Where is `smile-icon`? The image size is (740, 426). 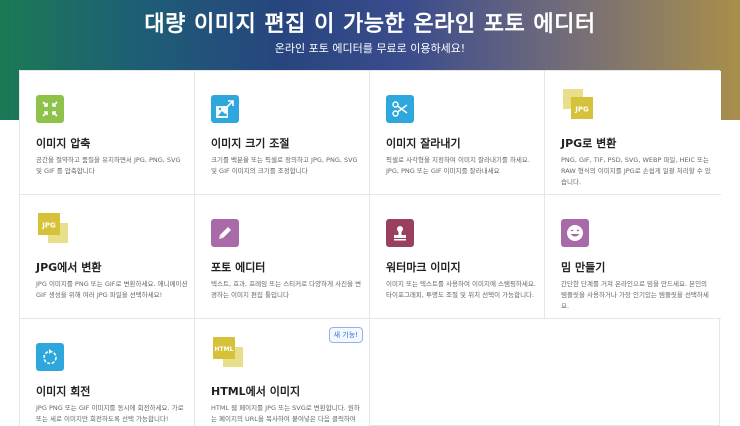 smile-icon is located at coordinates (575, 233).